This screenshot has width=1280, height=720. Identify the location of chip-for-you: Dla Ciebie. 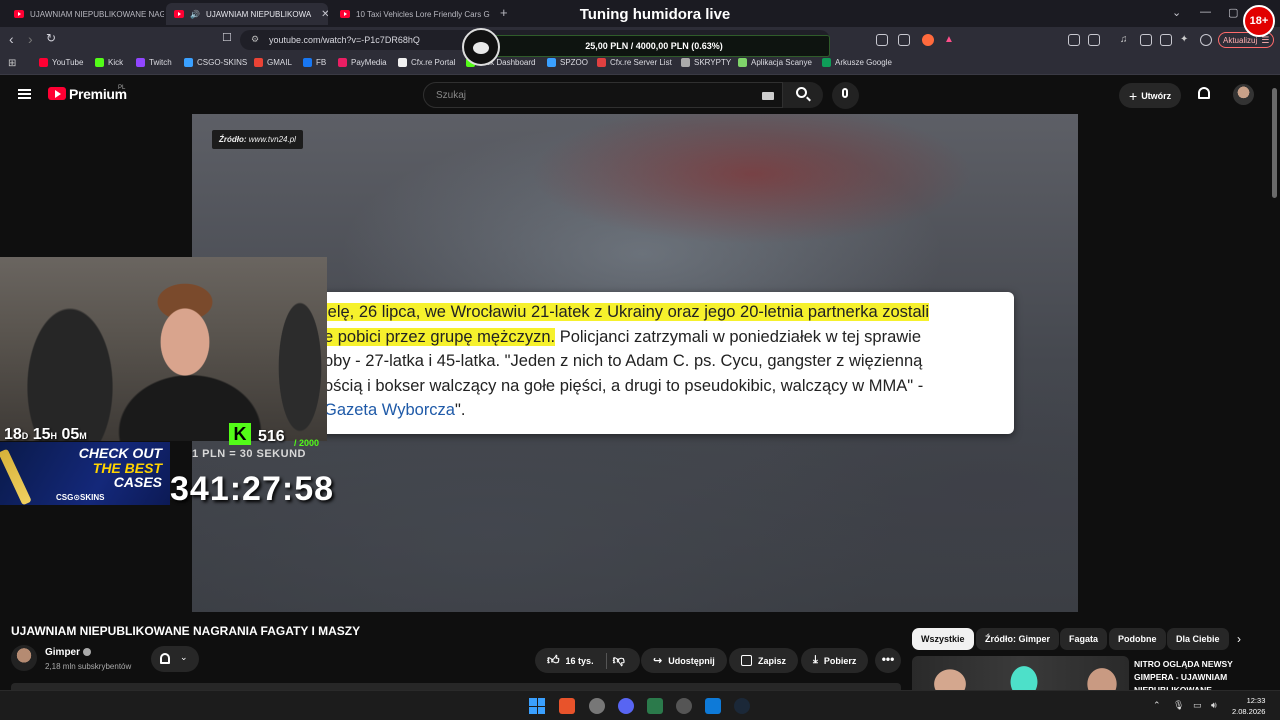
(1198, 639).